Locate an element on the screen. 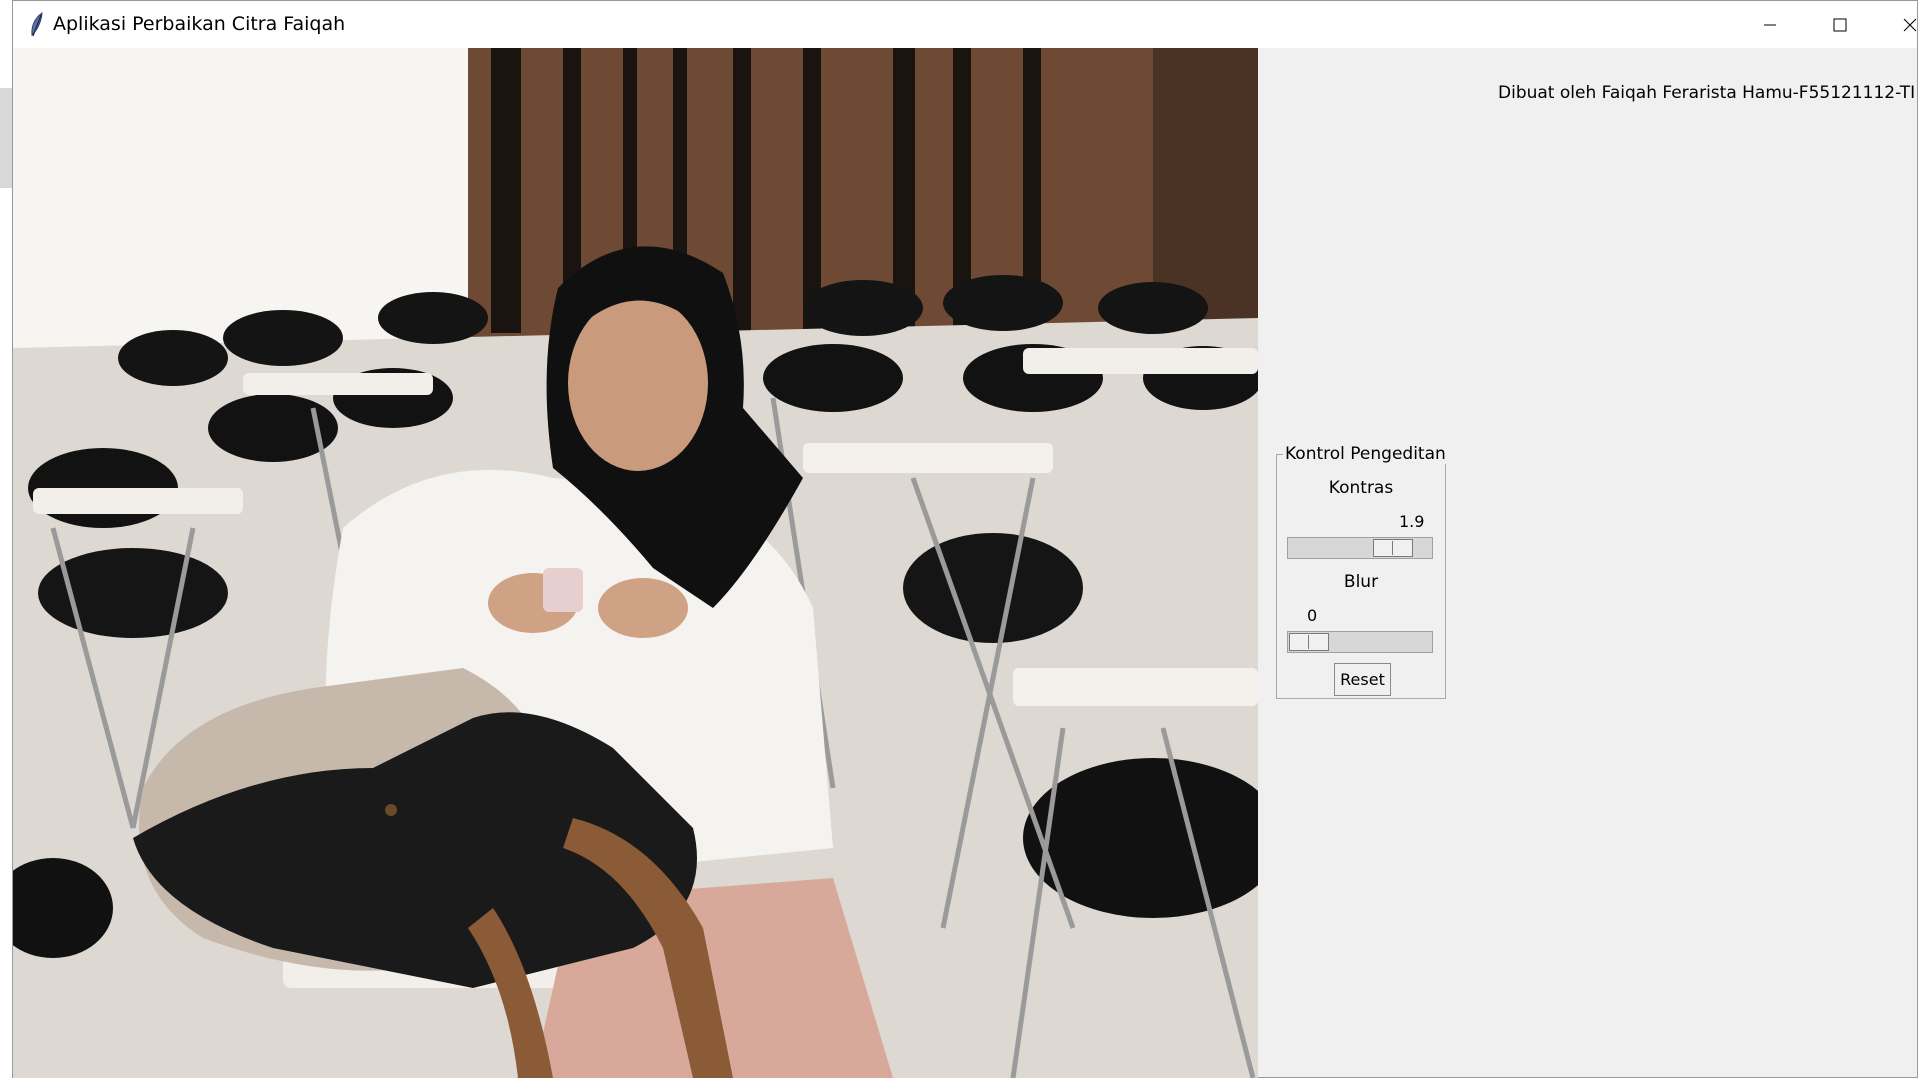  background-window-strip is located at coordinates (6, 138).